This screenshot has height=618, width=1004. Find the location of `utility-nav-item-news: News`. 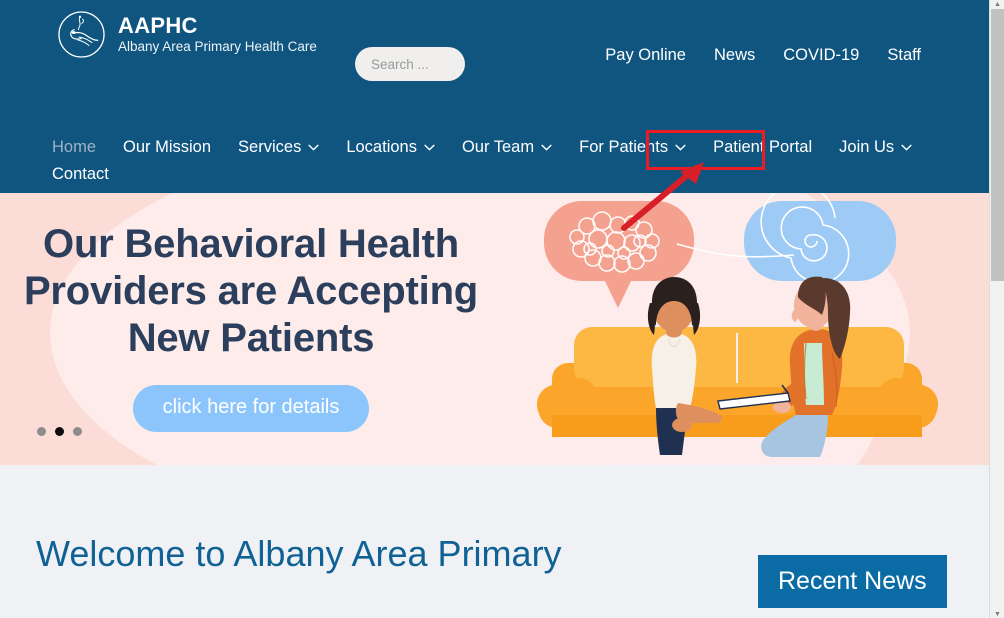

utility-nav-item-news: News is located at coordinates (734, 55).